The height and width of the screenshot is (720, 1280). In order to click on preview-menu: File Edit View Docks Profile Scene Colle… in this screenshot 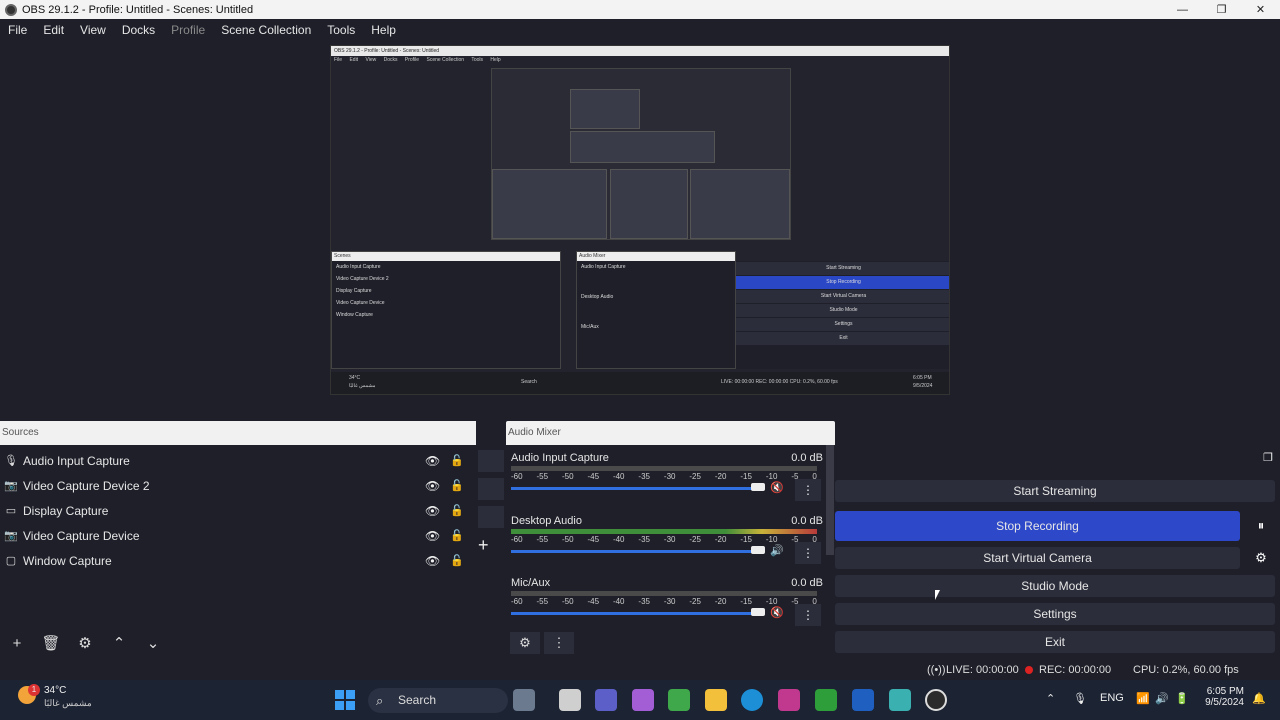, I will do `click(640, 60)`.